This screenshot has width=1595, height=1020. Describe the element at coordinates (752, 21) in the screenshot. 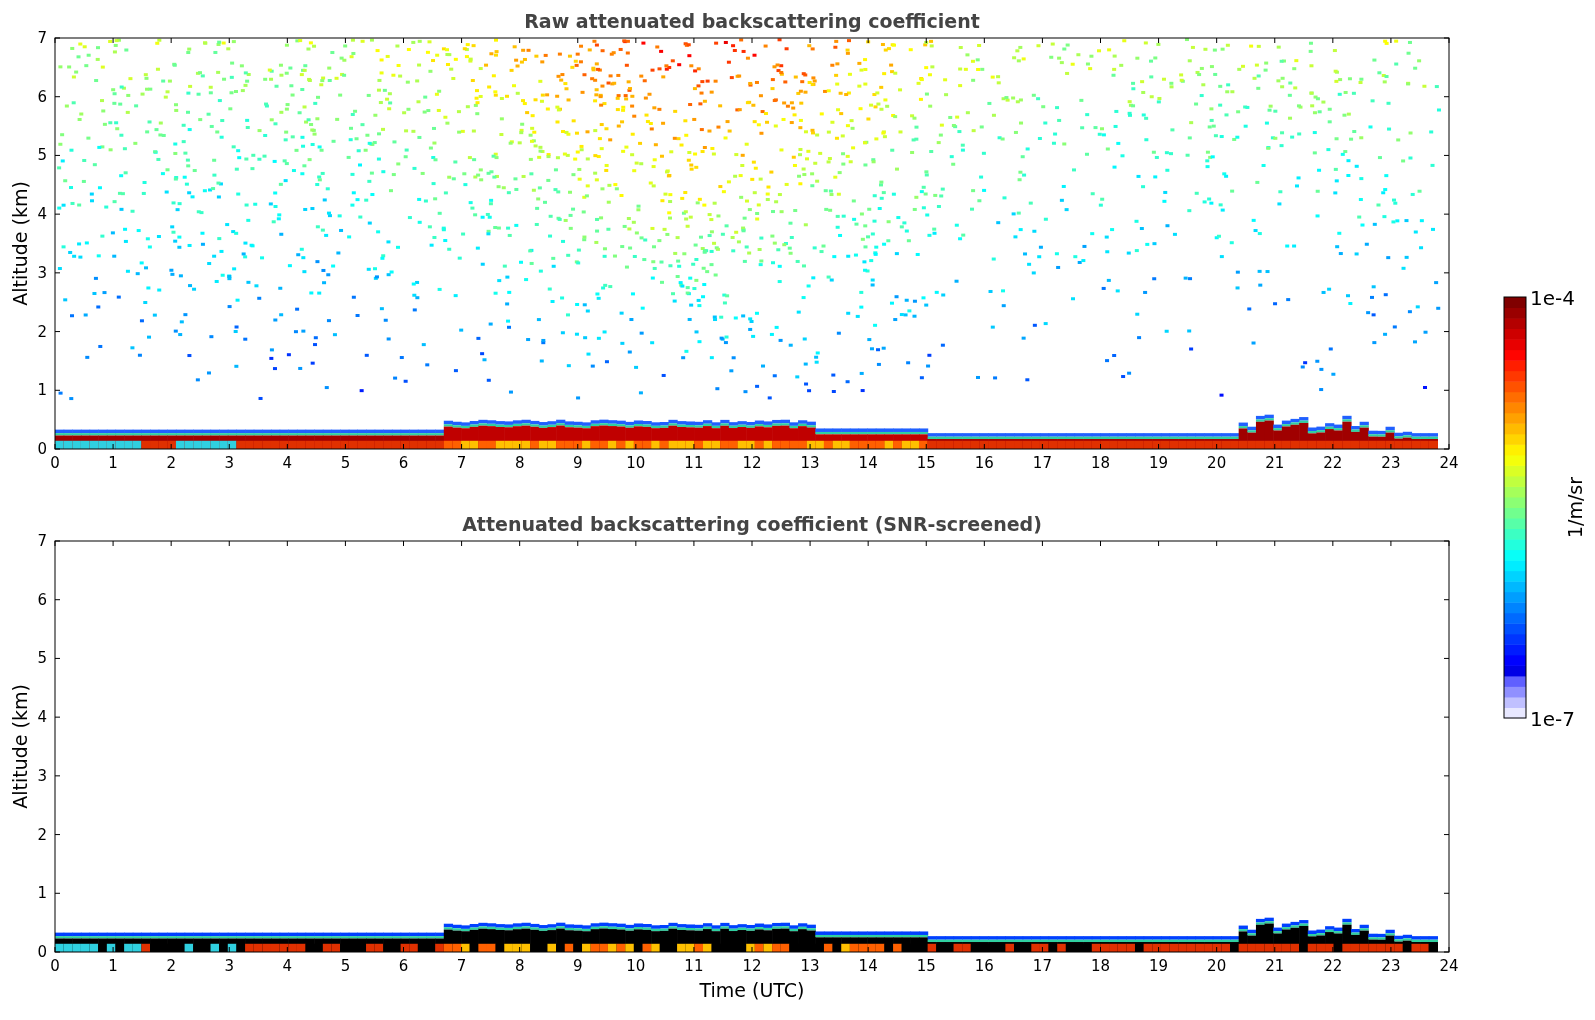

I see `plot-title: Raw attenuated backscattering coefficient` at that location.